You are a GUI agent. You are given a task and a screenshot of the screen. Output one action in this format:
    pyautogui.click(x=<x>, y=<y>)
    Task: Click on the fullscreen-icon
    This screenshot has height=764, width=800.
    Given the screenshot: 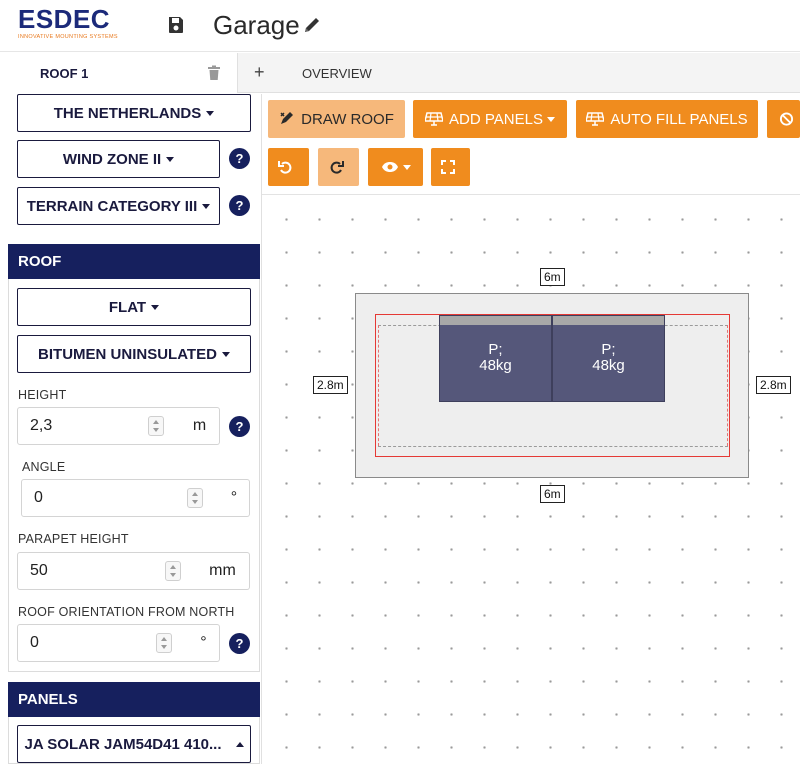 What is the action you would take?
    pyautogui.click(x=447, y=167)
    